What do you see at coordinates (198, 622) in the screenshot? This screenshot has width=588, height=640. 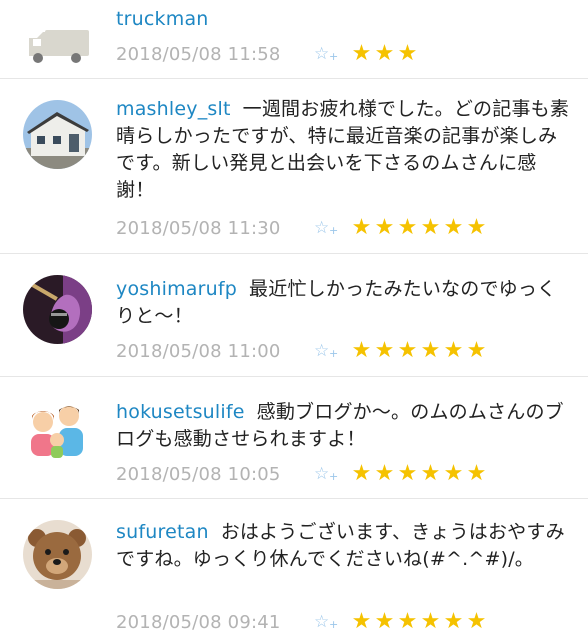 I see `timestamp: 2018/05/08 09:41` at bounding box center [198, 622].